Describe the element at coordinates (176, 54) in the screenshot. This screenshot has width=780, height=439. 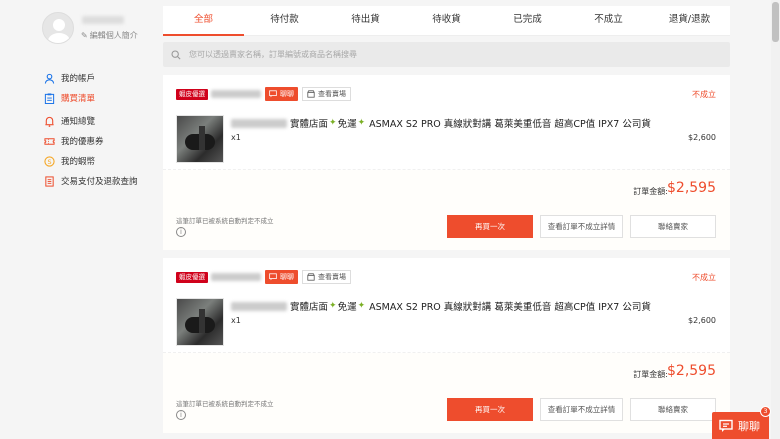
I see `search-icon` at that location.